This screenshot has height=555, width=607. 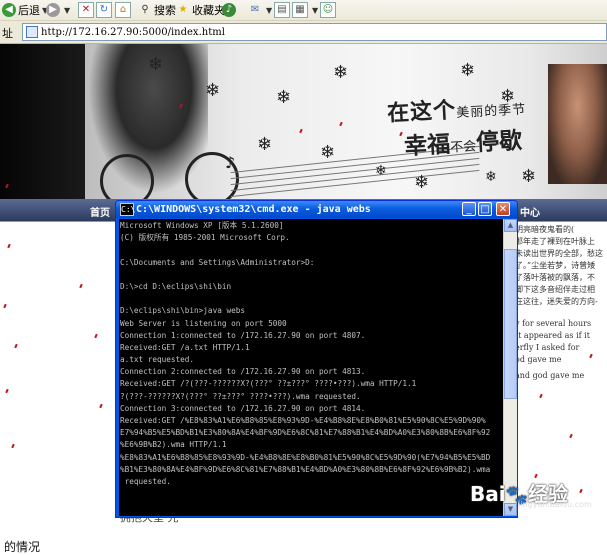 What do you see at coordinates (22, 547) in the screenshot?
I see `page-text-partial: 的情况` at bounding box center [22, 547].